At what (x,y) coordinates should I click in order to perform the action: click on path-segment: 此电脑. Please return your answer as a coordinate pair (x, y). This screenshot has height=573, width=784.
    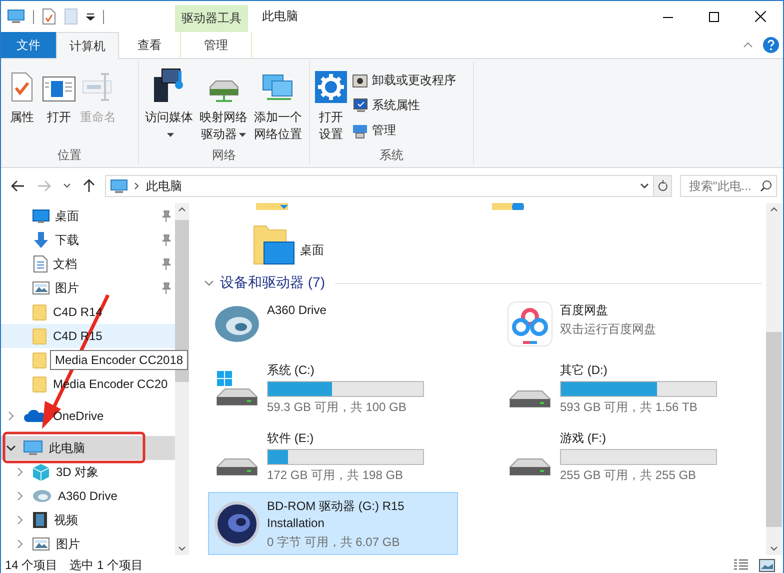
    Looking at the image, I should click on (164, 186).